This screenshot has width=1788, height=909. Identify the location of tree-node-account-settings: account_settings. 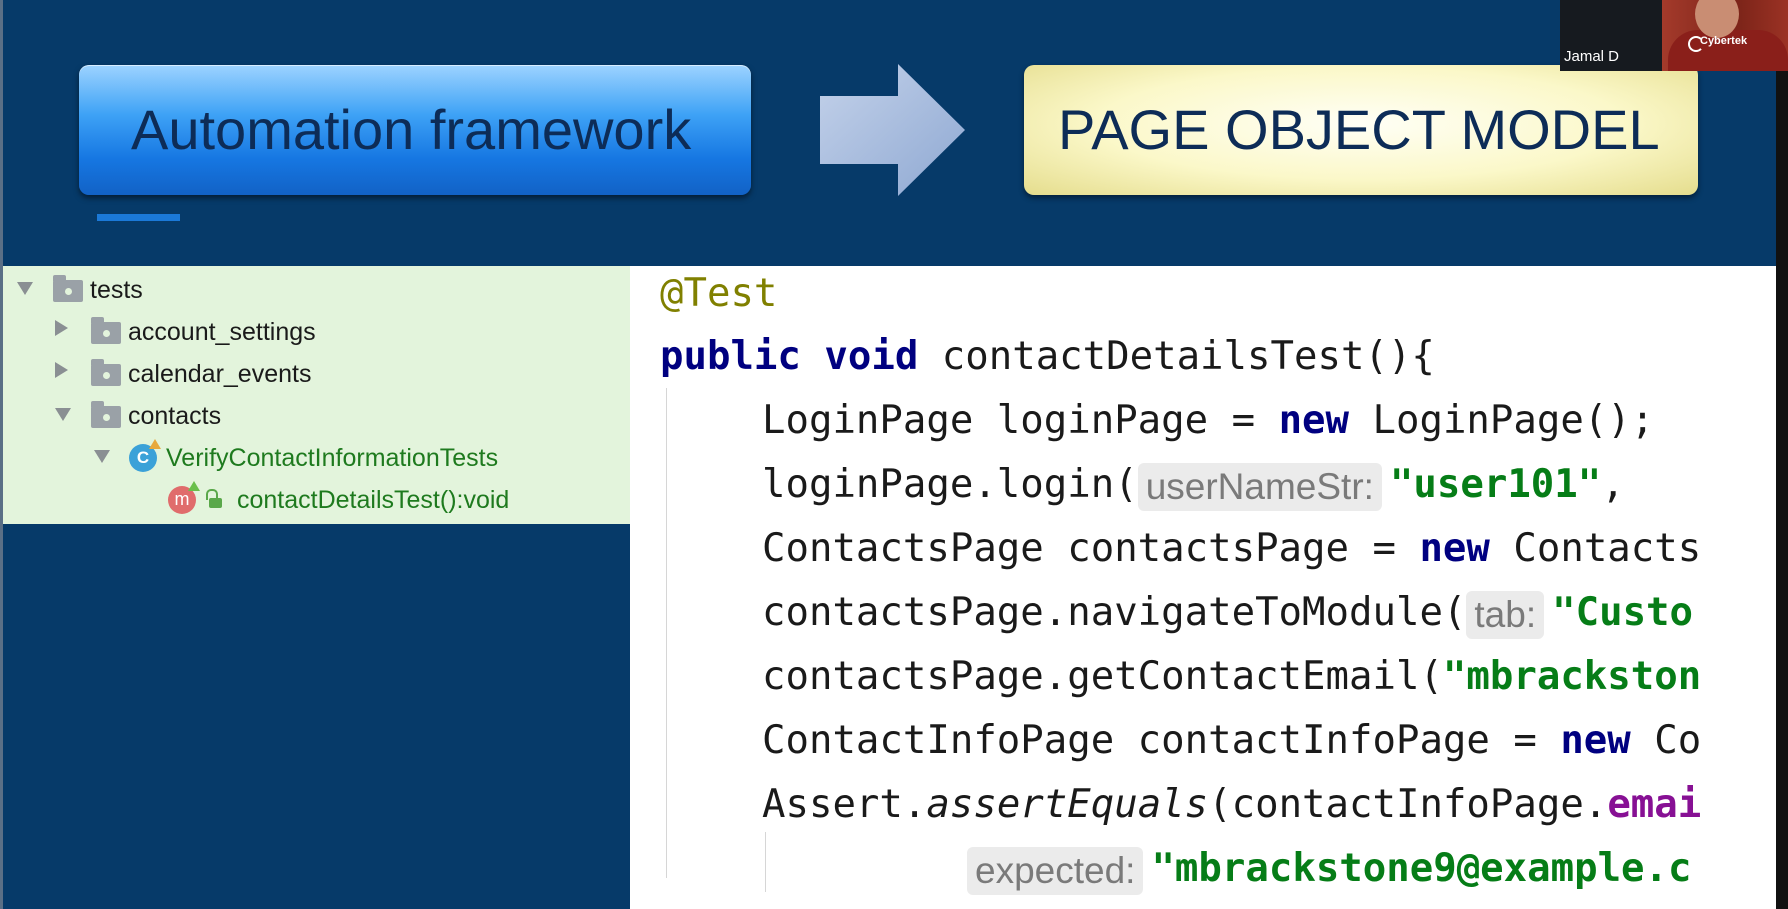
(316, 332).